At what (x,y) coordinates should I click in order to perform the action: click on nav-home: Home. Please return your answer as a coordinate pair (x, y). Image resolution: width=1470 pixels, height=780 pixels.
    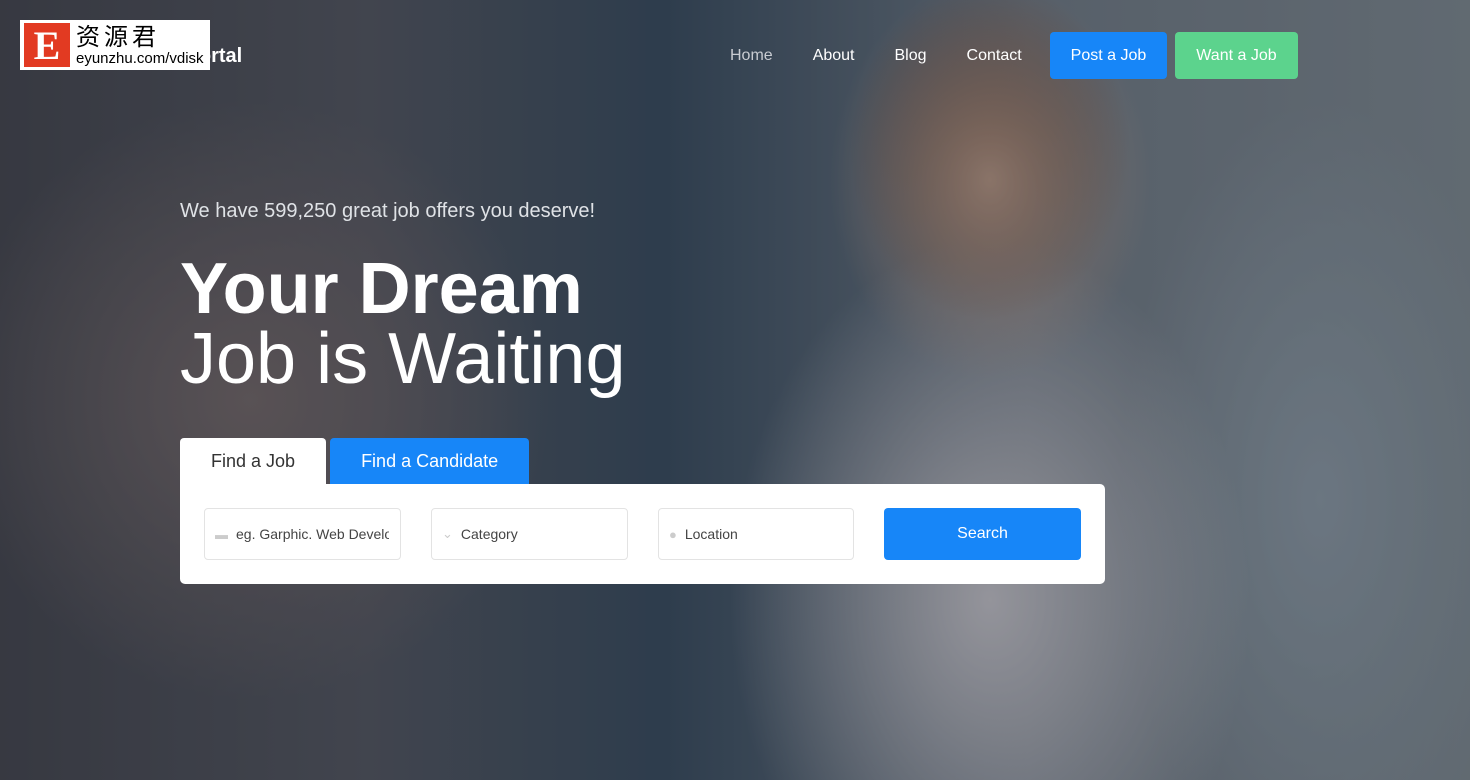
    Looking at the image, I should click on (751, 56).